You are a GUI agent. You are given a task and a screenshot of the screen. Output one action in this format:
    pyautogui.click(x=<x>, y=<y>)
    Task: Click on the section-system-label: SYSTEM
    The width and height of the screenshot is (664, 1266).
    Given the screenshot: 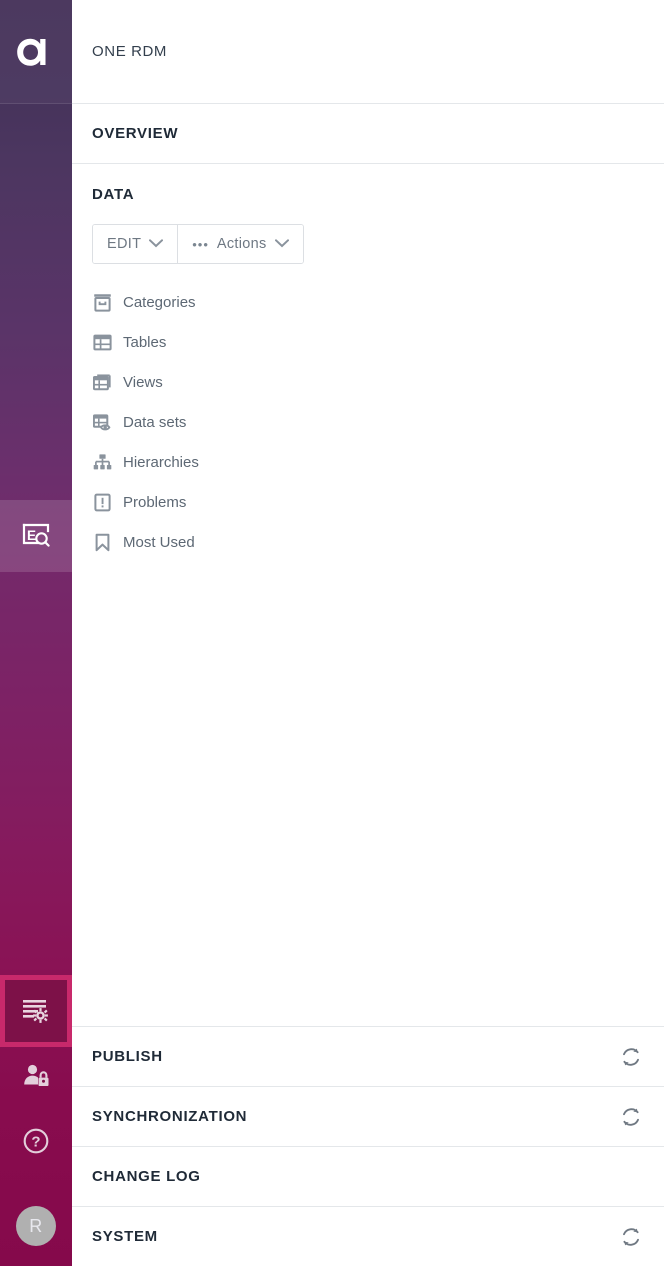 What is the action you would take?
    pyautogui.click(x=125, y=1236)
    